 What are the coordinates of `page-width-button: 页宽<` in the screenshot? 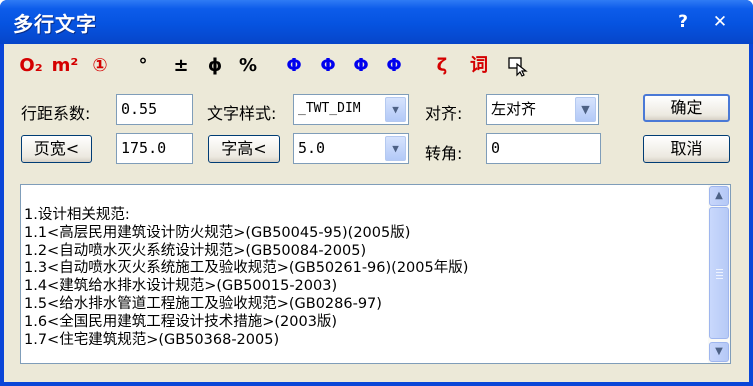 It's located at (56, 149).